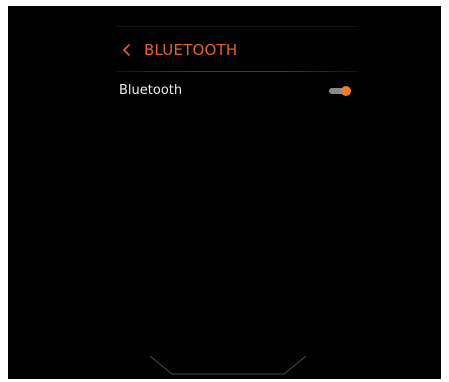 The height and width of the screenshot is (382, 449). I want to click on back-button, so click(127, 50).